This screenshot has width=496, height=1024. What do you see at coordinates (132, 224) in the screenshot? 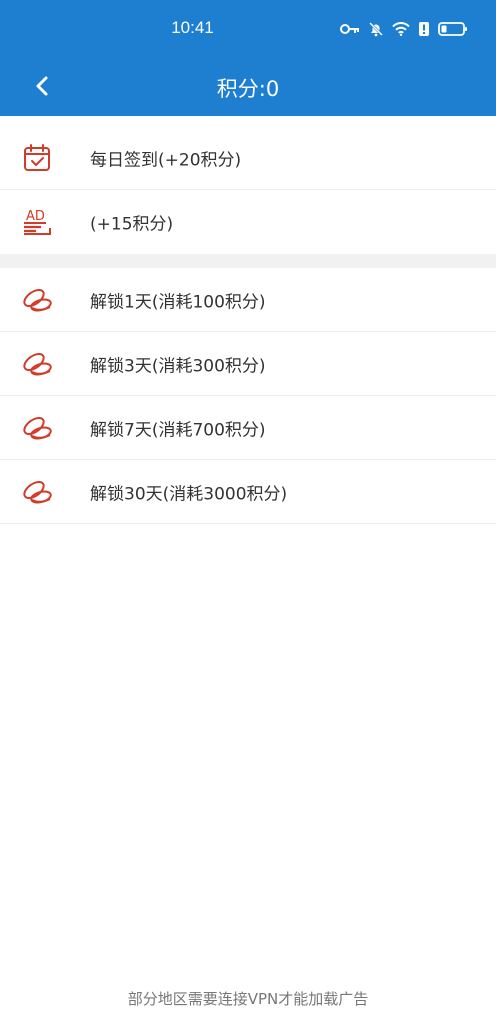
I see `list-item-label: (+15积分)` at bounding box center [132, 224].